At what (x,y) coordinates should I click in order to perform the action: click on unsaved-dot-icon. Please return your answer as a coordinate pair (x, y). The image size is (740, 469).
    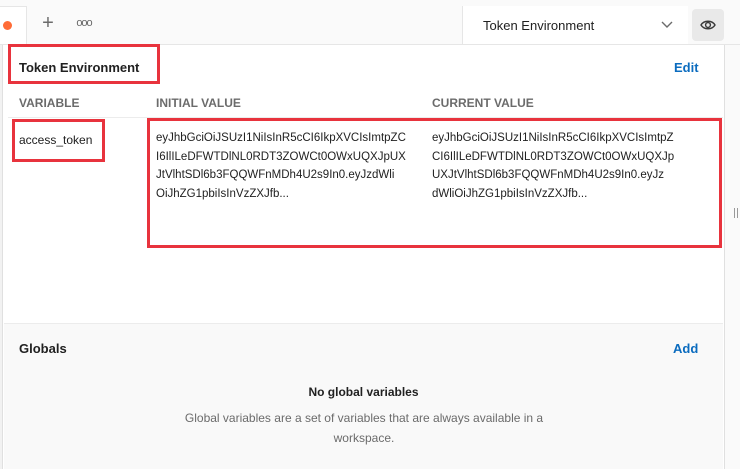
    Looking at the image, I should click on (7, 25).